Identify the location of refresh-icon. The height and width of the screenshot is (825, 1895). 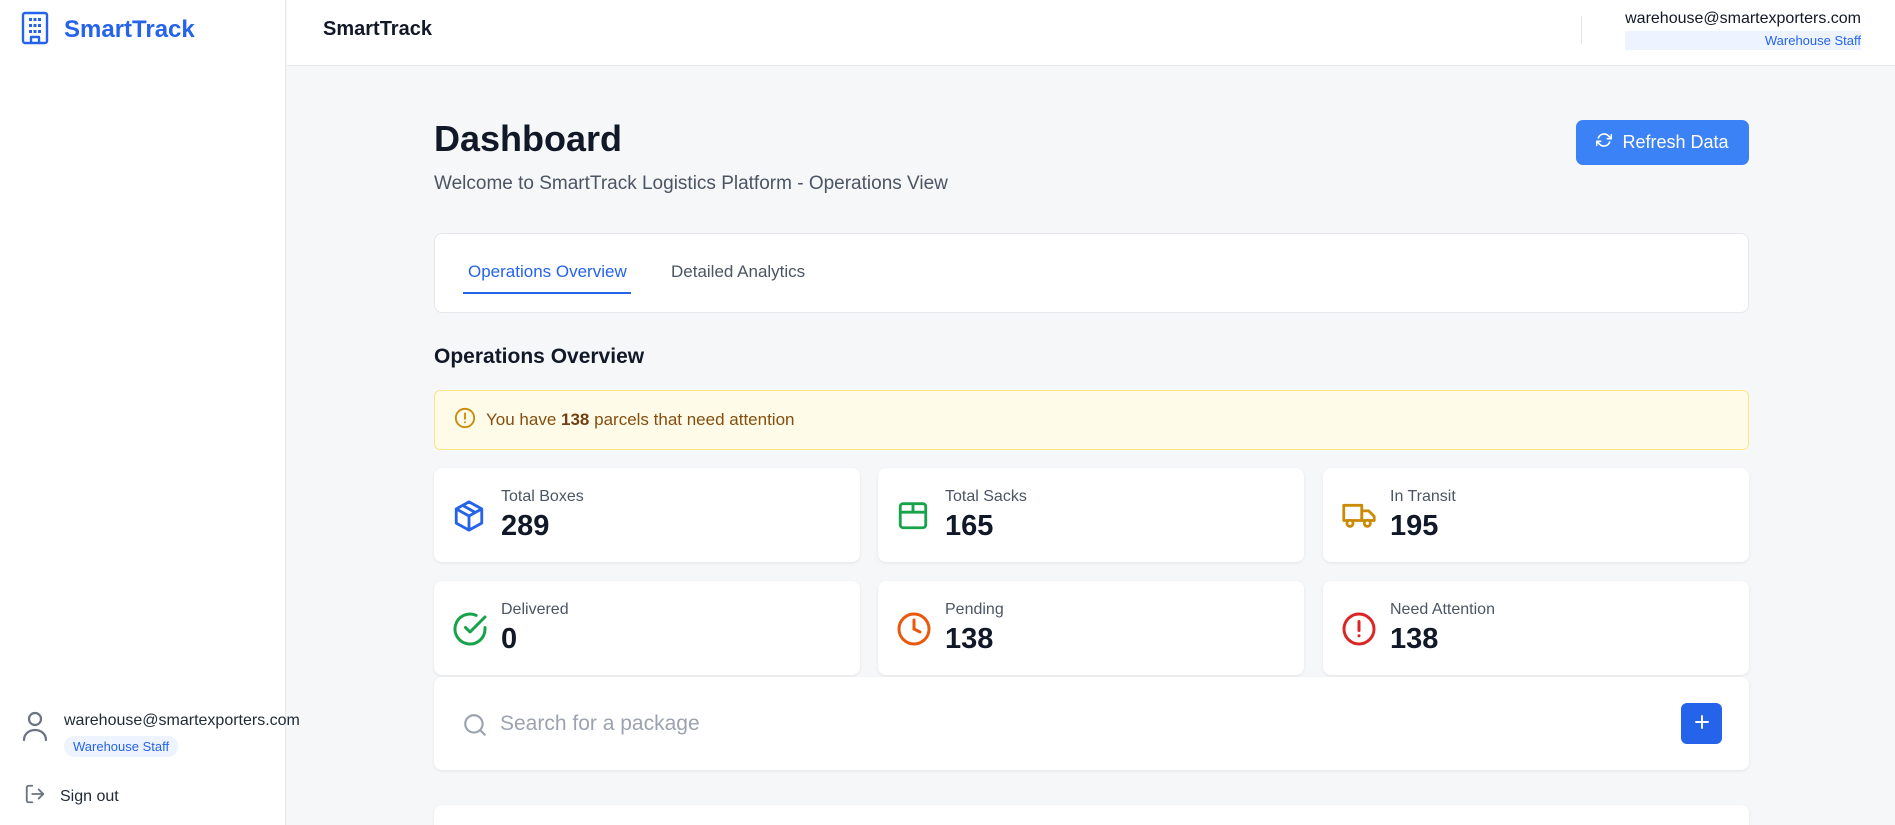
(1604, 142).